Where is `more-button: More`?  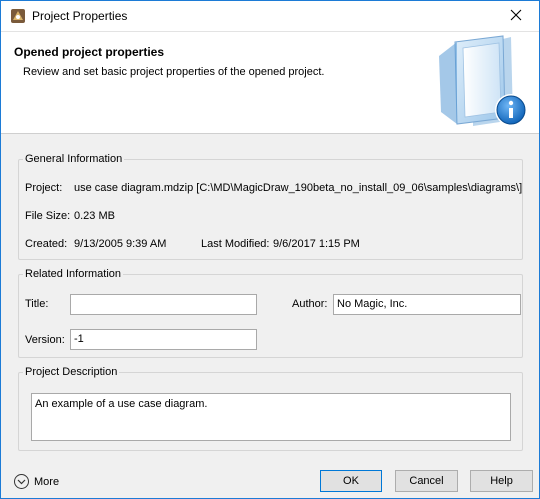 more-button: More is located at coordinates (36, 481).